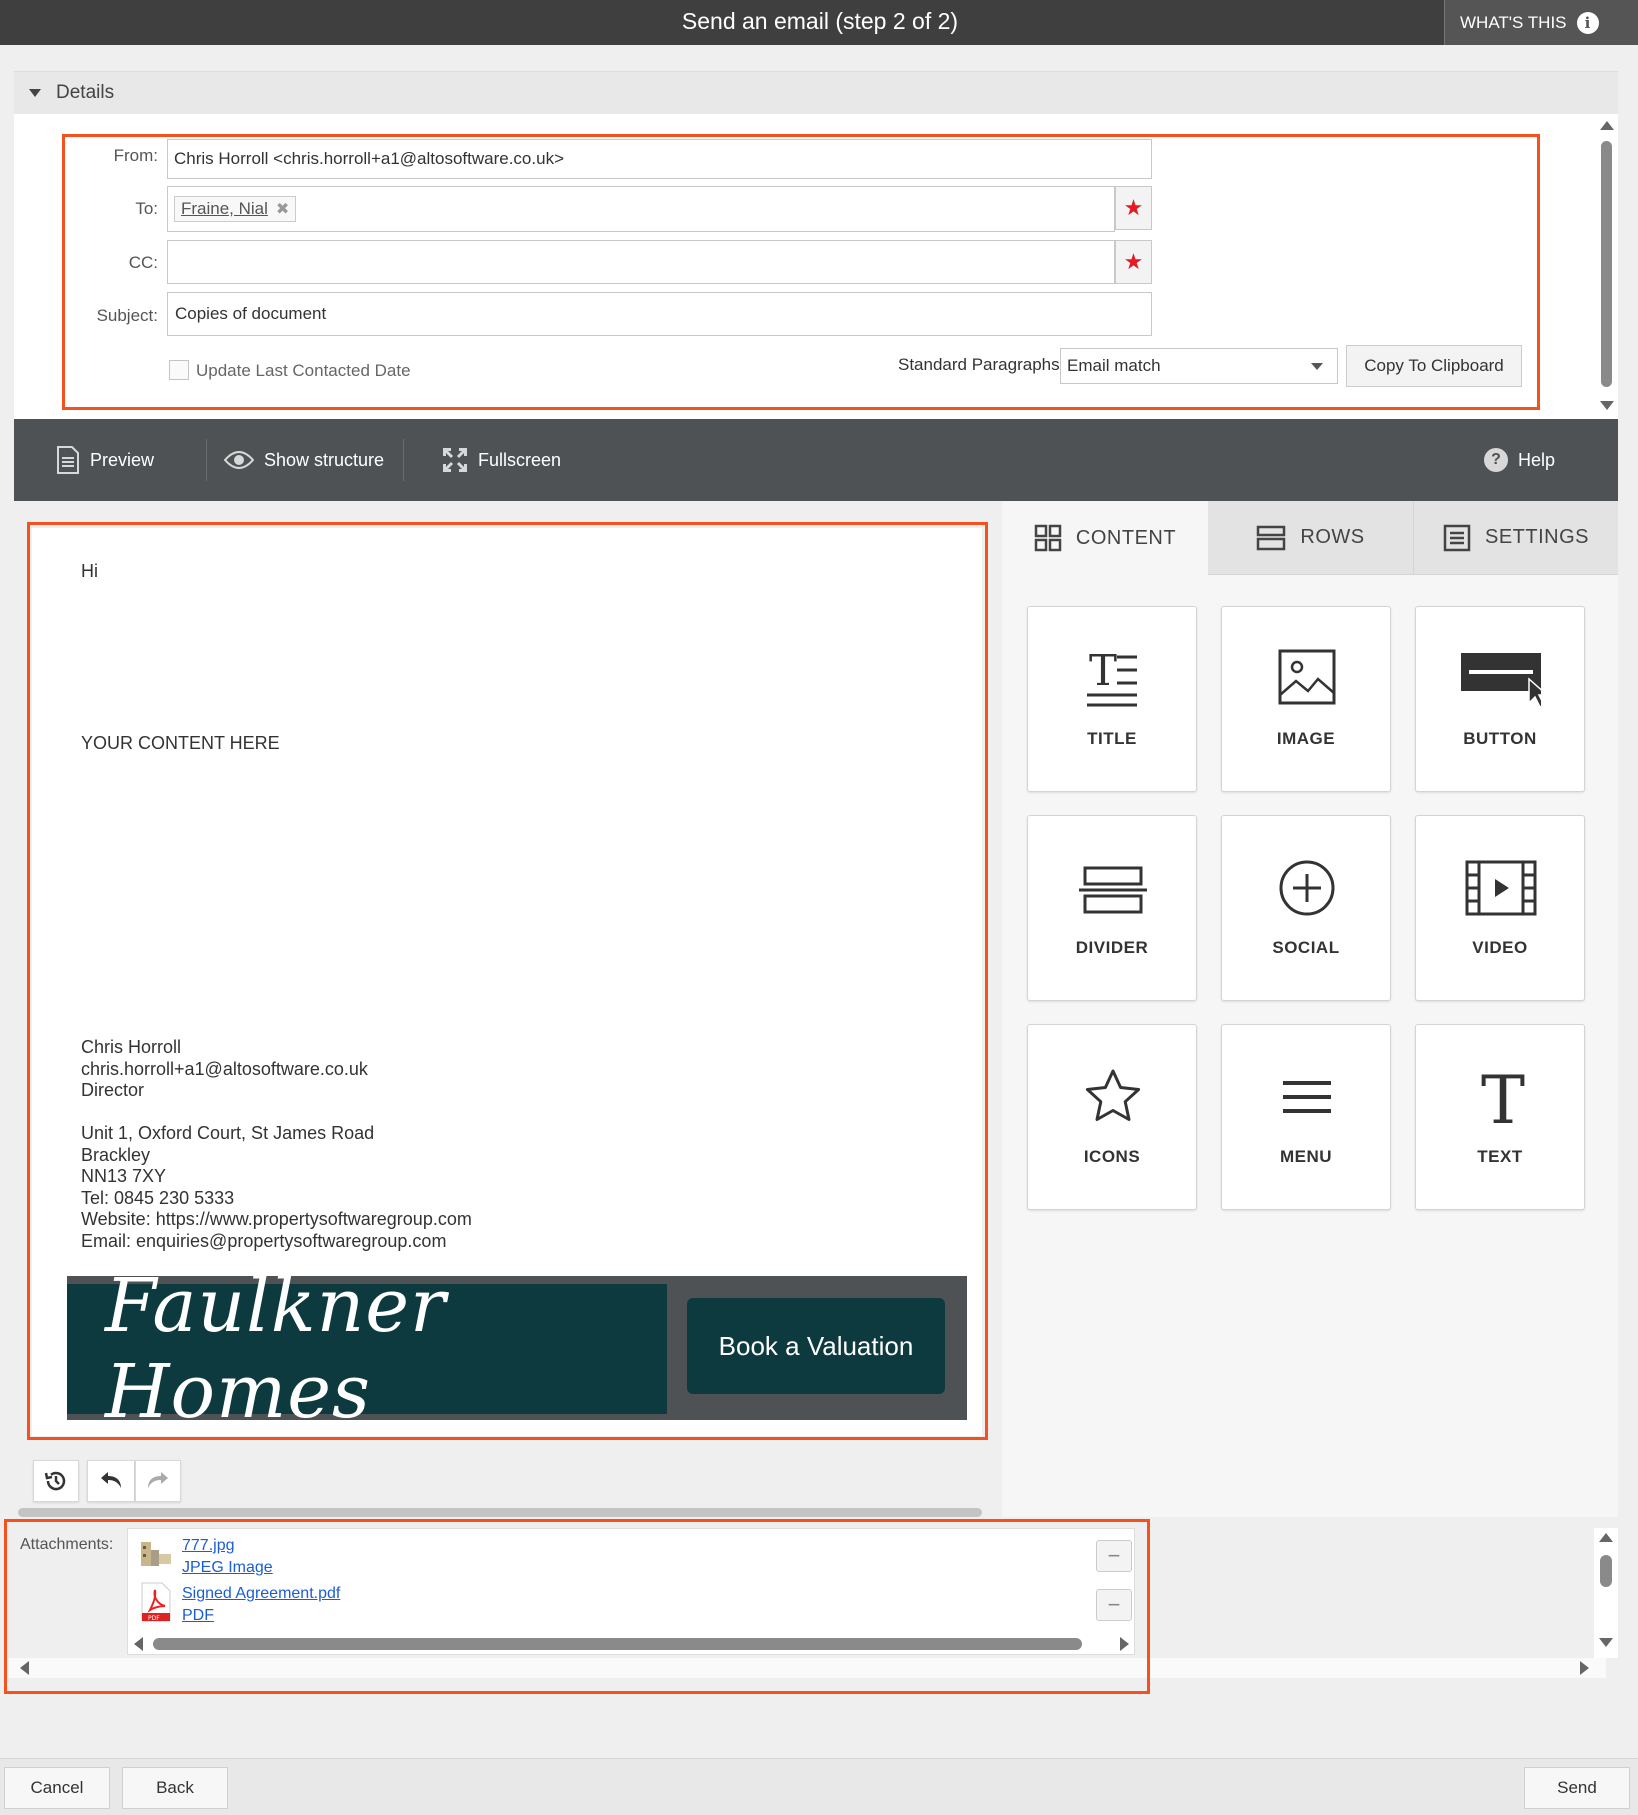 The image size is (1638, 1815). What do you see at coordinates (1307, 1097) in the screenshot?
I see `menu-icon` at bounding box center [1307, 1097].